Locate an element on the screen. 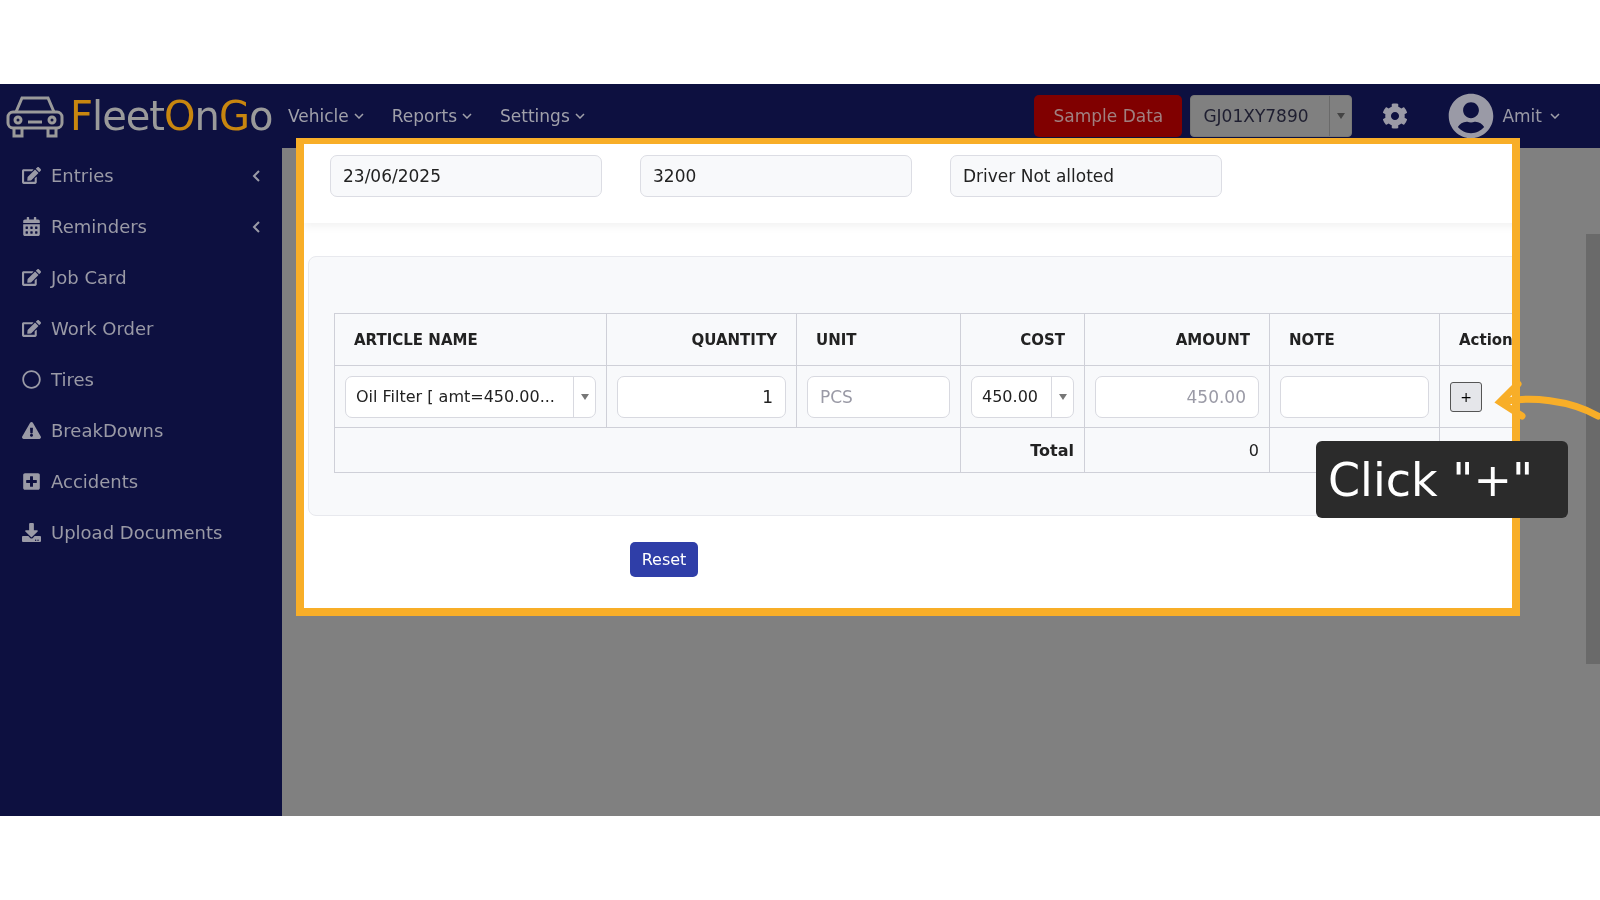  callout-tooltip: Click "+" is located at coordinates (1442, 479).